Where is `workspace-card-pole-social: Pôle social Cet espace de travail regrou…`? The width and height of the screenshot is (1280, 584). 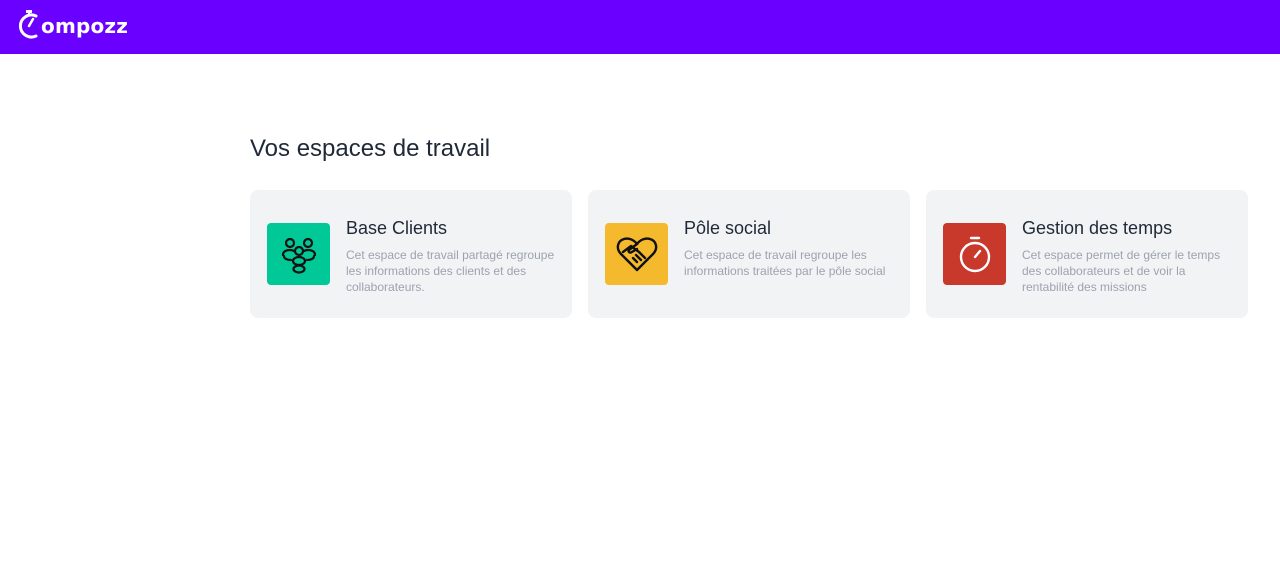 workspace-card-pole-social: Pôle social Cet espace de travail regrou… is located at coordinates (749, 254).